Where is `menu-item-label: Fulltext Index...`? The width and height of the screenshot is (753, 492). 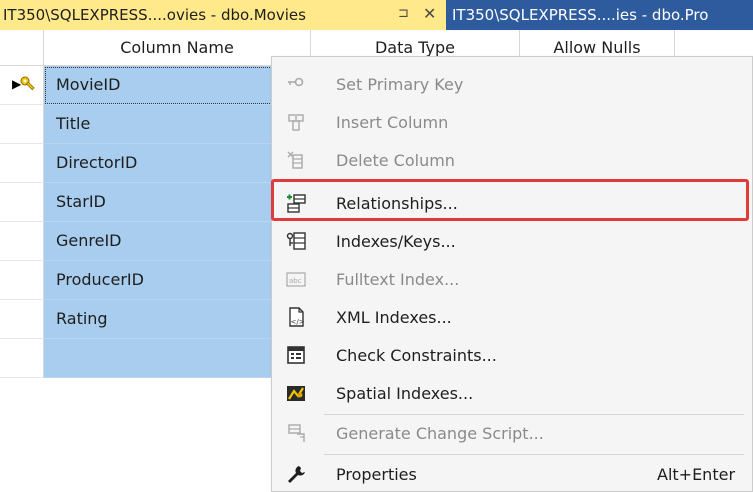
menu-item-label: Fulltext Index... is located at coordinates (398, 279).